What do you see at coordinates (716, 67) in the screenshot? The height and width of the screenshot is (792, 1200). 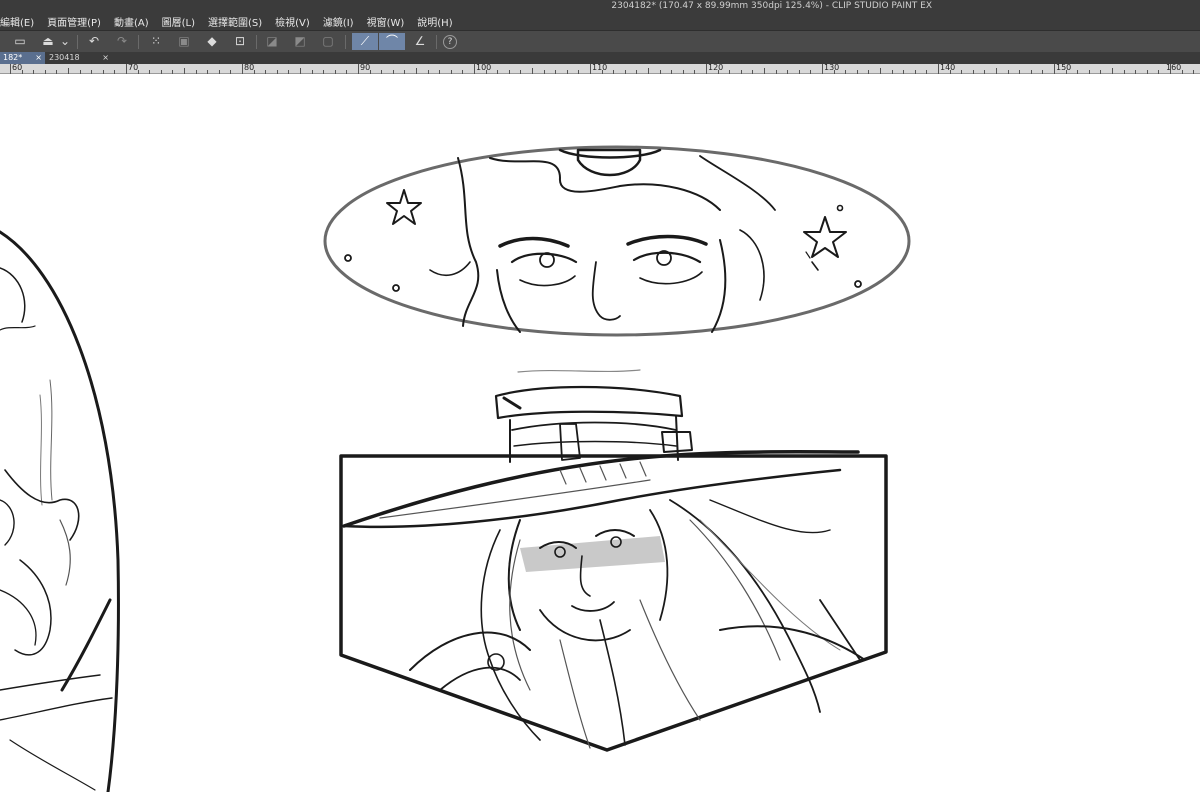 I see `ruler-label: 120` at bounding box center [716, 67].